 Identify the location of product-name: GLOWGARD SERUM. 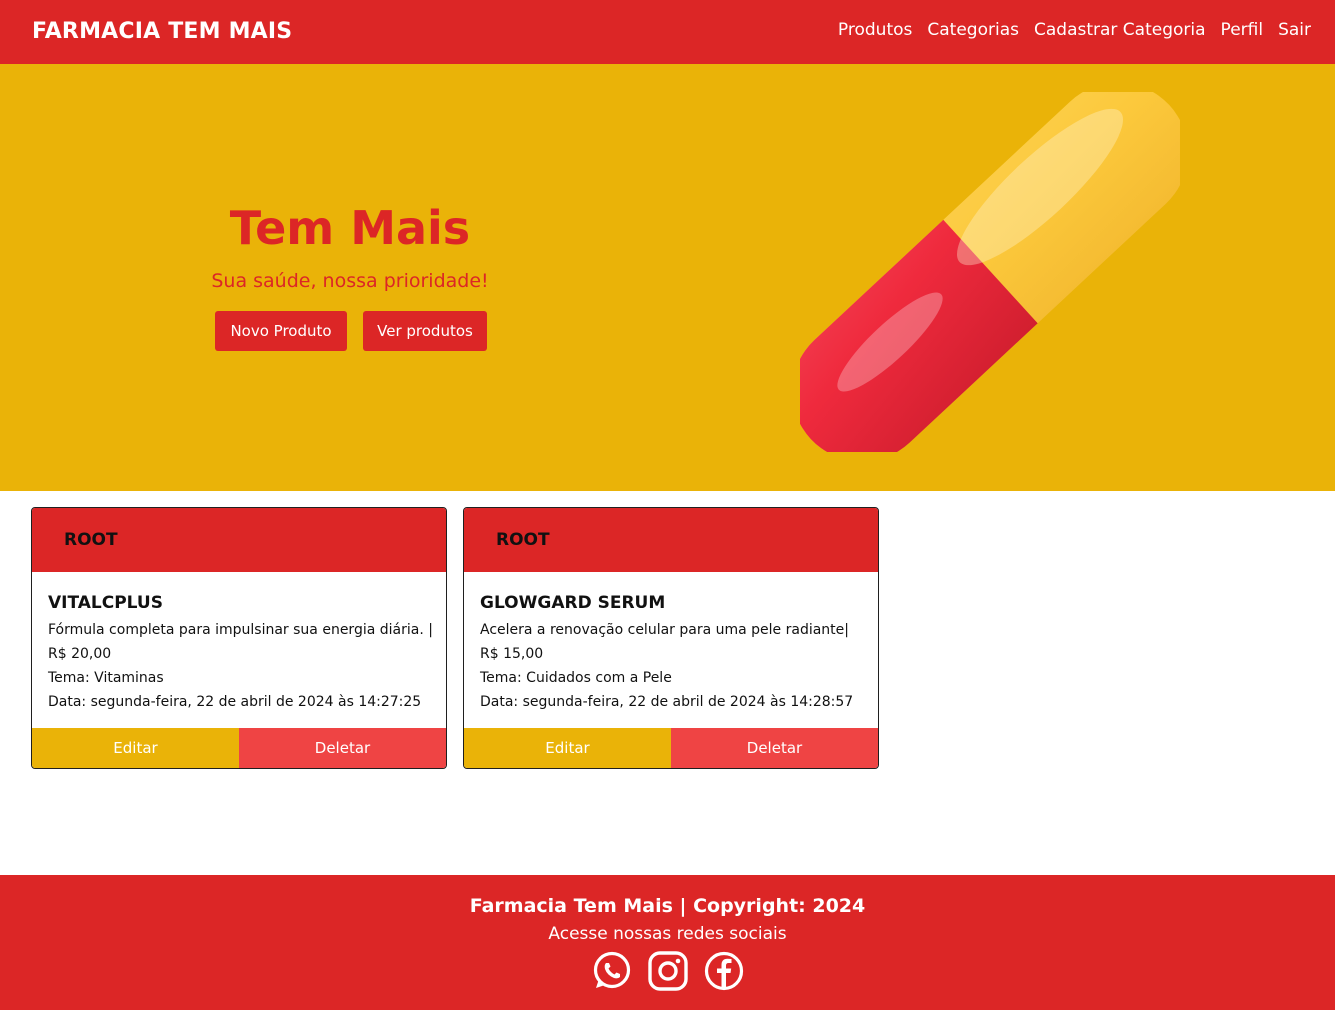
(573, 603).